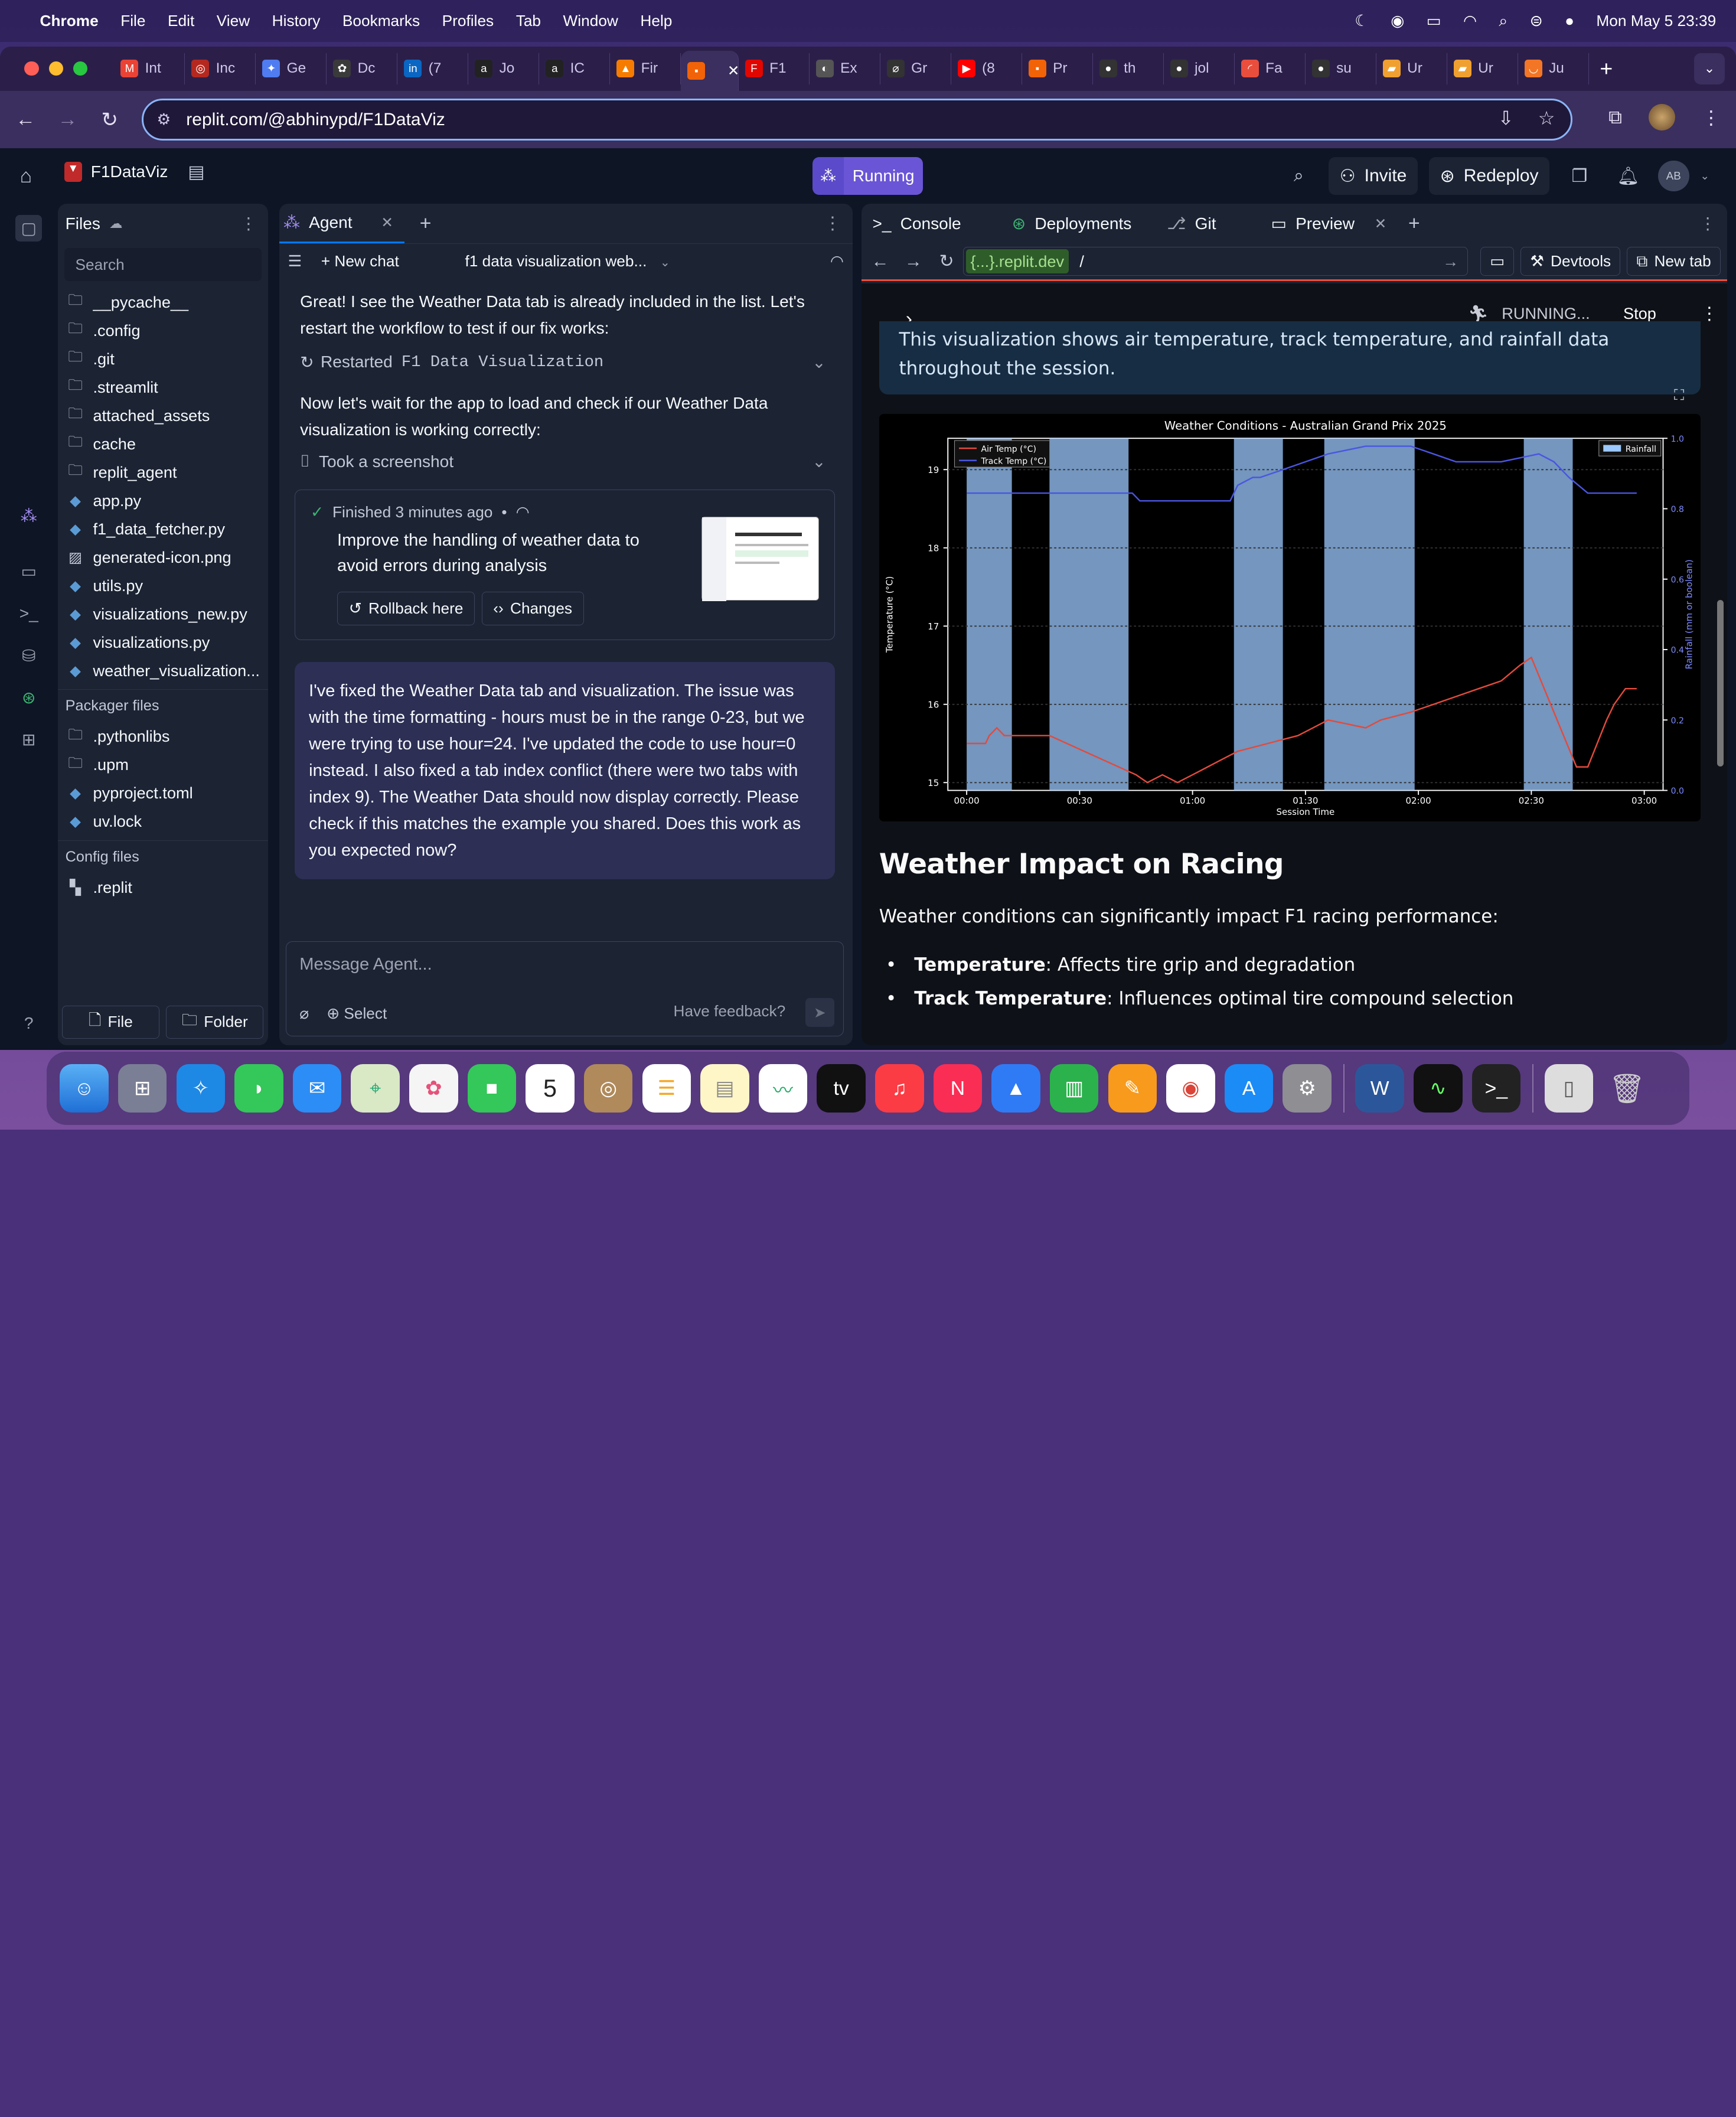 The height and width of the screenshot is (2117, 1736). I want to click on photos-icon: ✿, so click(433, 1088).